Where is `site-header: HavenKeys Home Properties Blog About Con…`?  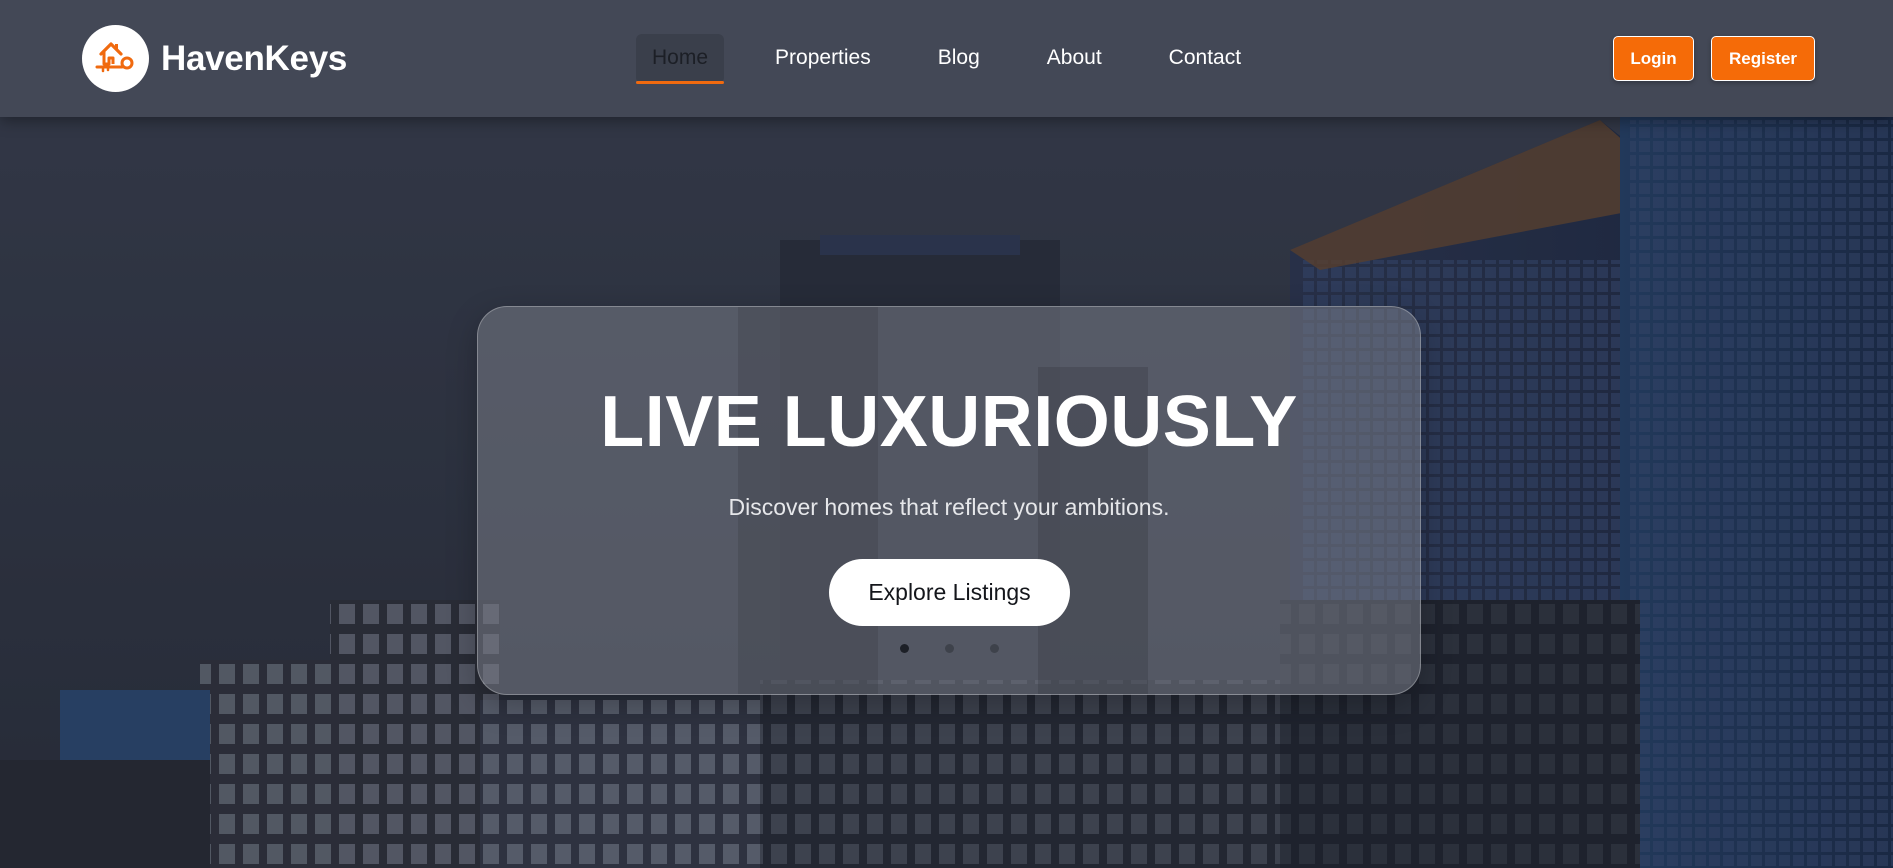
site-header: HavenKeys Home Properties Blog About Con… is located at coordinates (946, 58).